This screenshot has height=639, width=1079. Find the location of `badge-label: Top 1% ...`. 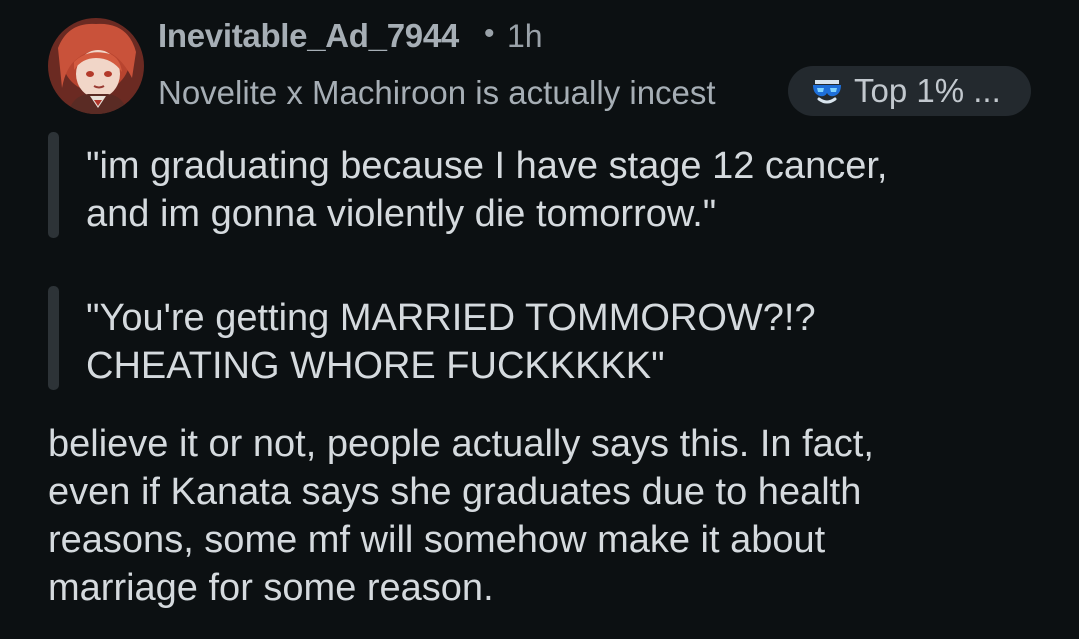

badge-label: Top 1% ... is located at coordinates (927, 90).